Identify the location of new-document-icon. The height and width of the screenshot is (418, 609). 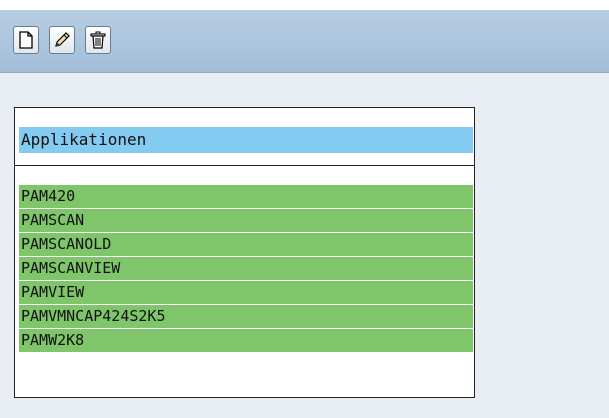
(26, 40).